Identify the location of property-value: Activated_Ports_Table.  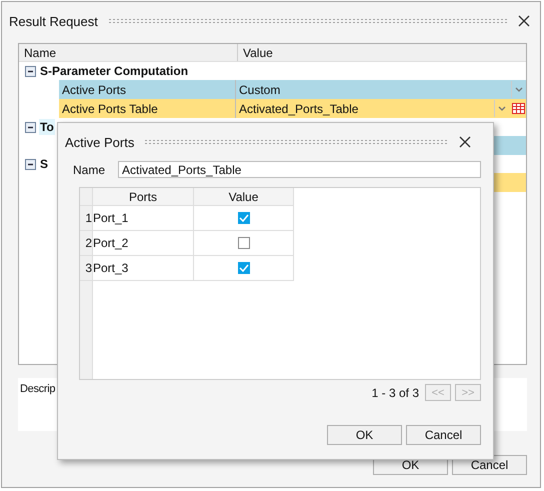
(365, 109).